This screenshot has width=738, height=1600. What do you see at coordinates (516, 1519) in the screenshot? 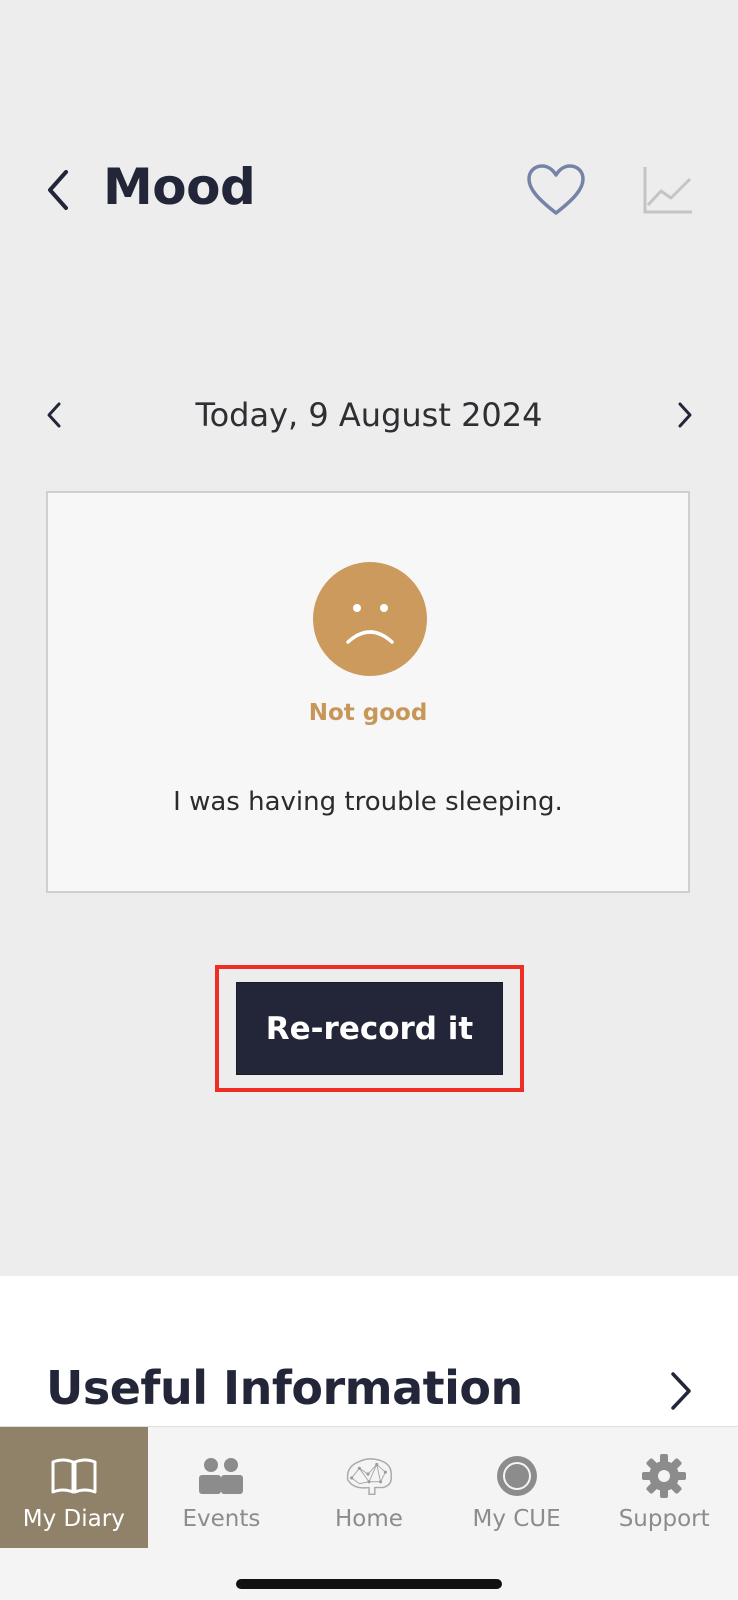
I see `tab-label: My CUE` at bounding box center [516, 1519].